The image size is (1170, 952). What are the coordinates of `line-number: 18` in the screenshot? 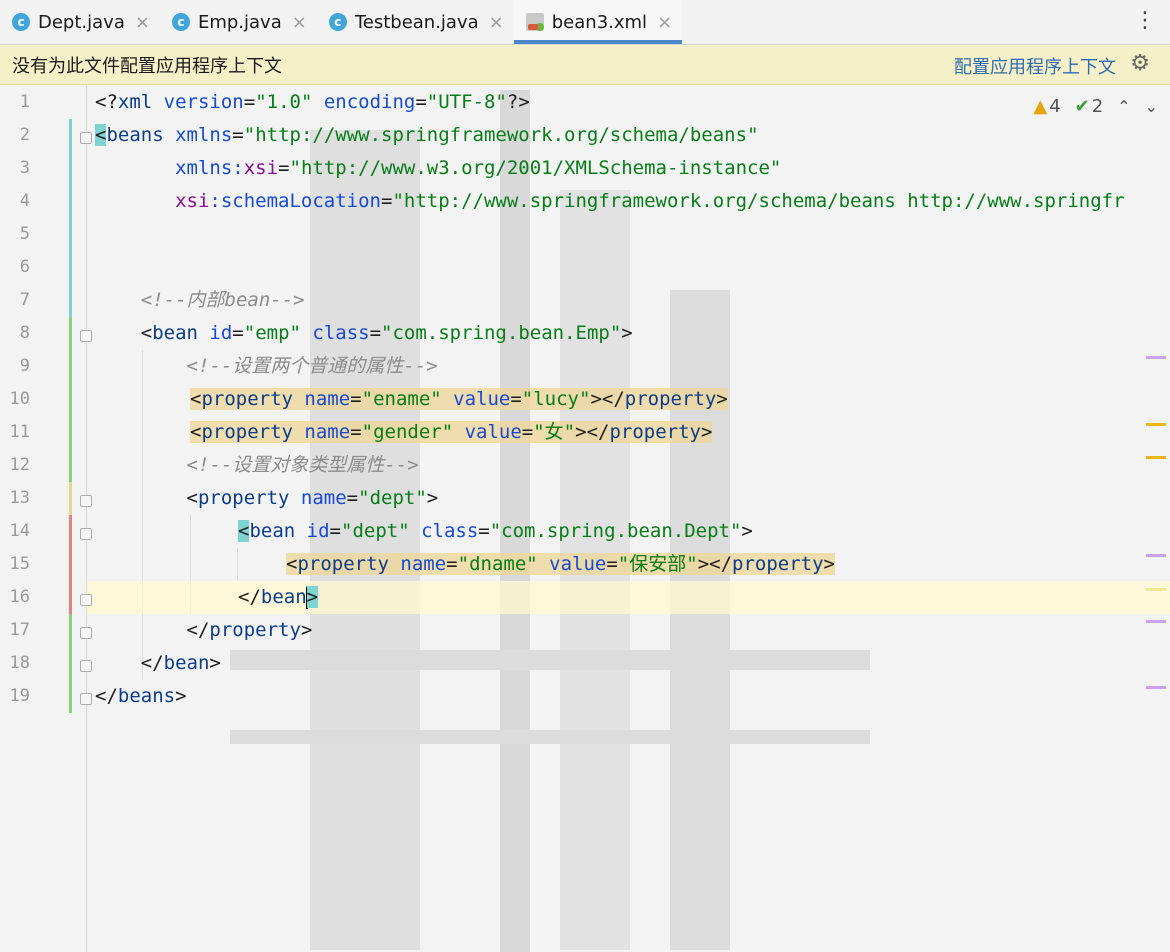 It's located at (19, 663).